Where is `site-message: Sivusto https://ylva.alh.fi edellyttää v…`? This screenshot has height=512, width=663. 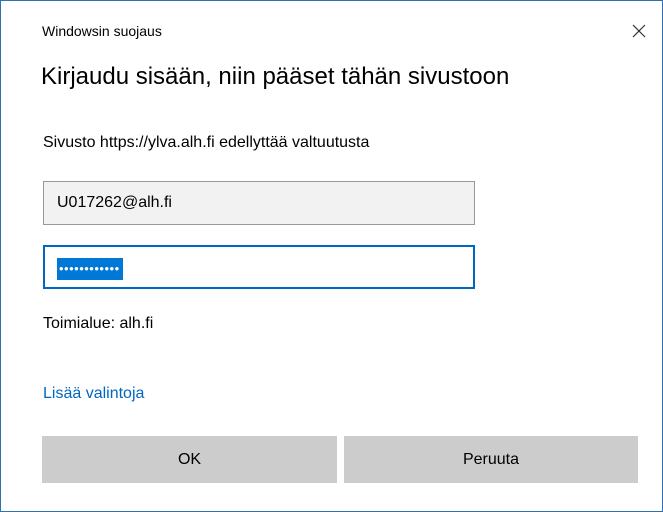
site-message: Sivusto https://ylva.alh.fi edellyttää v… is located at coordinates (206, 142).